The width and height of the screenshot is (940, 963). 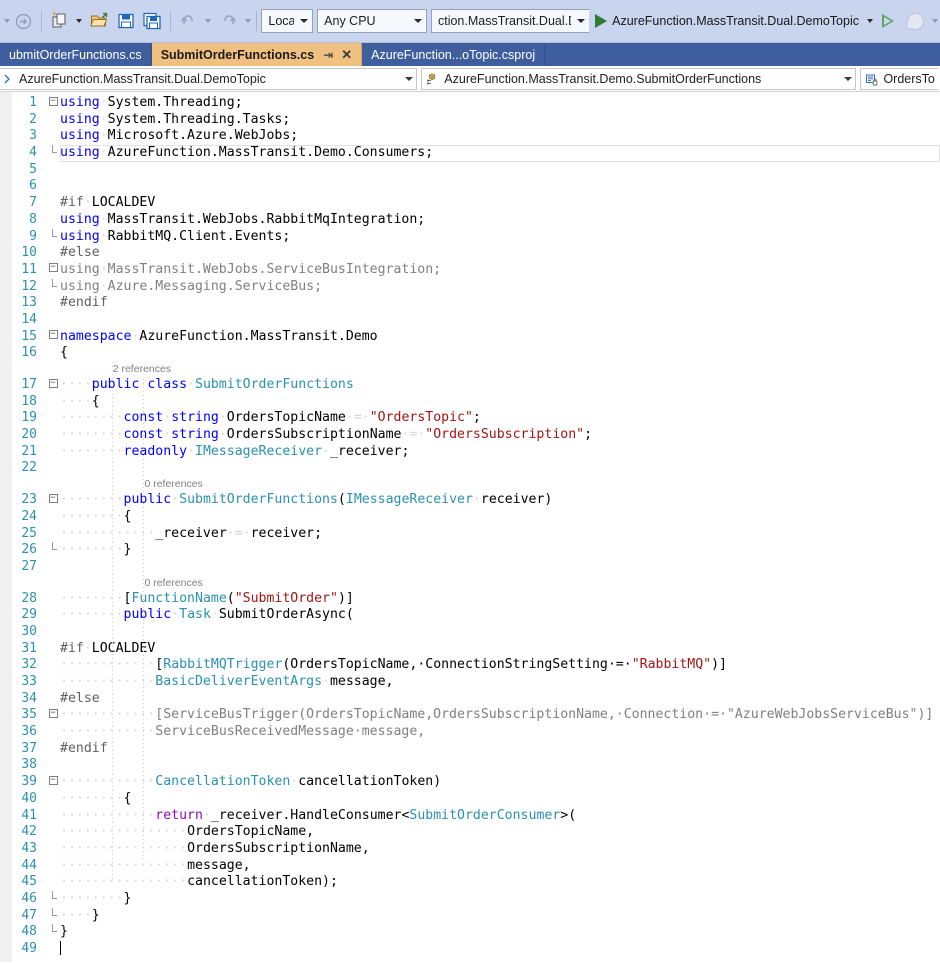 What do you see at coordinates (229, 21) in the screenshot?
I see `redo-button` at bounding box center [229, 21].